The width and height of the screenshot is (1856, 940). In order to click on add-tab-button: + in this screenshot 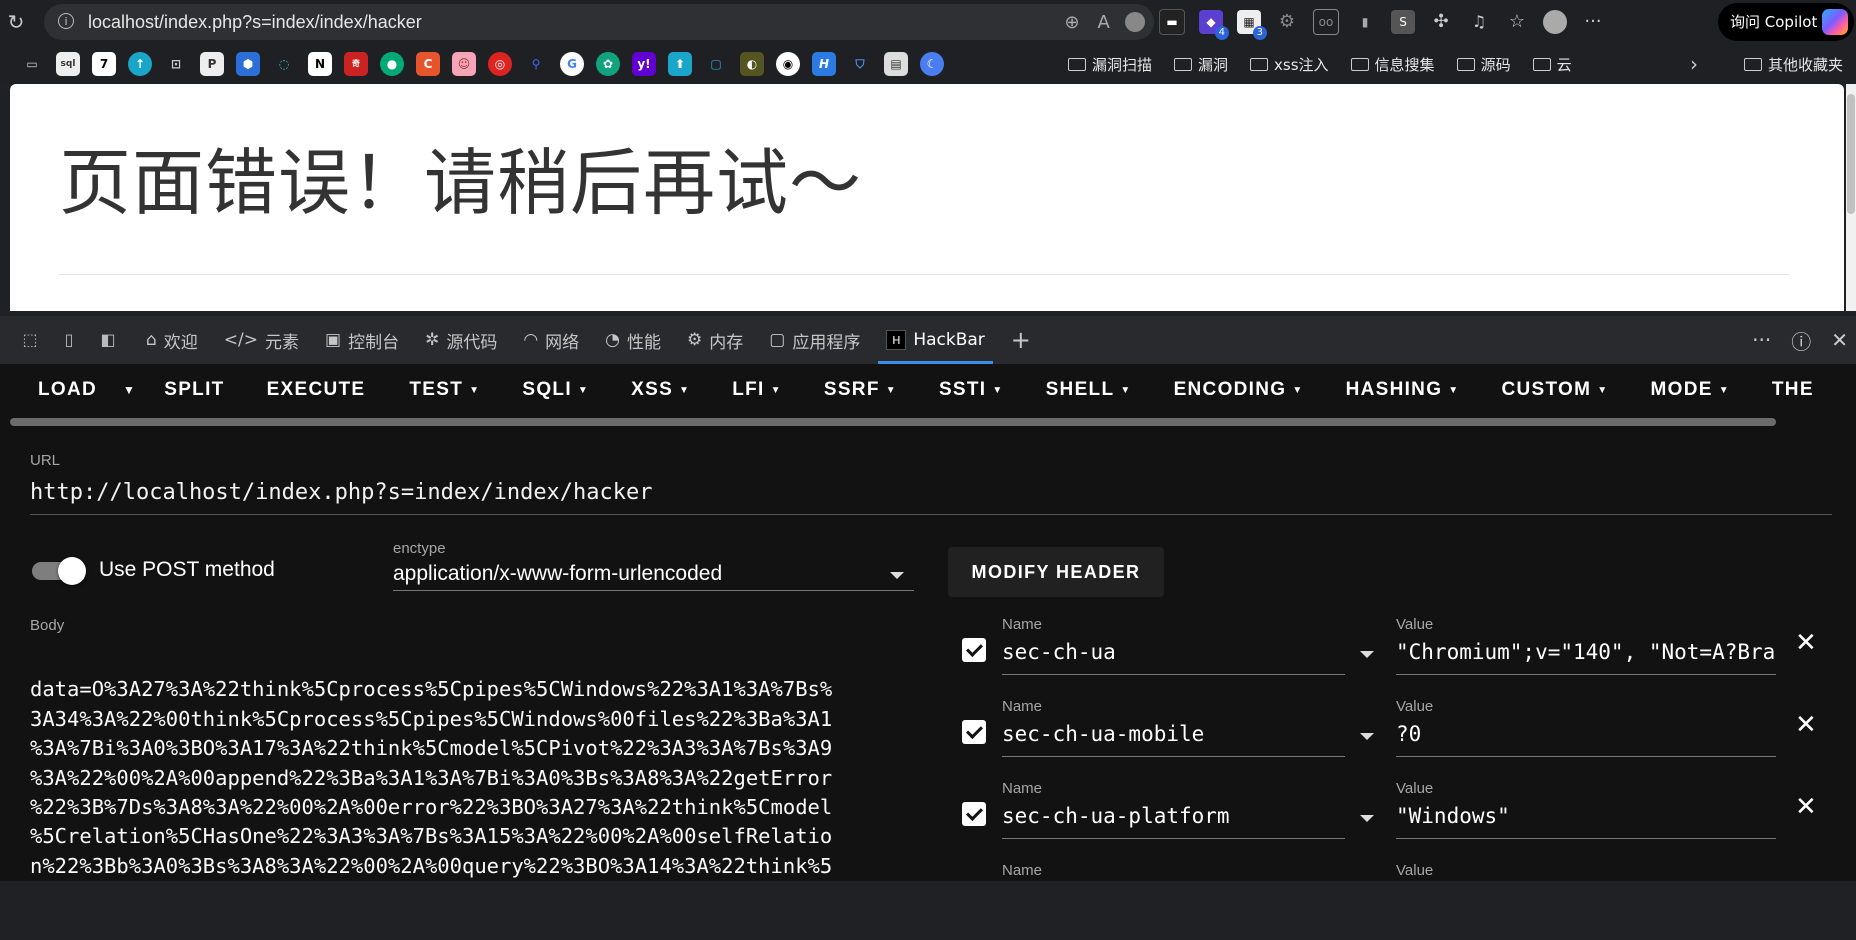, I will do `click(1021, 340)`.